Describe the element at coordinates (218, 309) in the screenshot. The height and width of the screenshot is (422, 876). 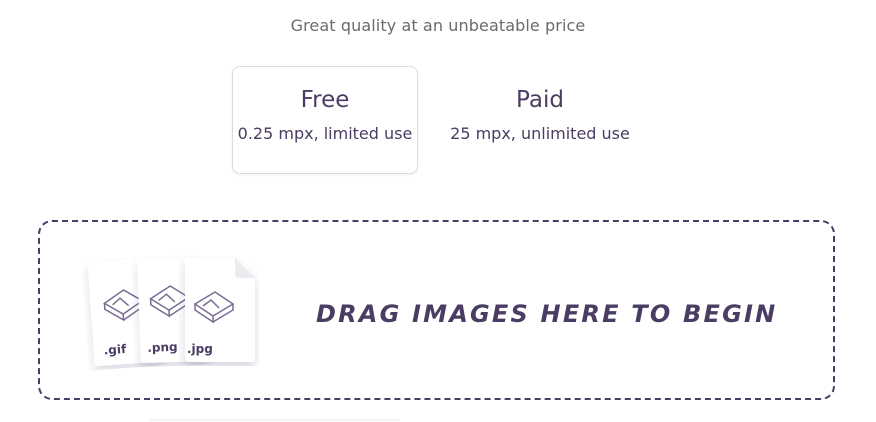
I see `jpg-file-icon: .jpg` at that location.